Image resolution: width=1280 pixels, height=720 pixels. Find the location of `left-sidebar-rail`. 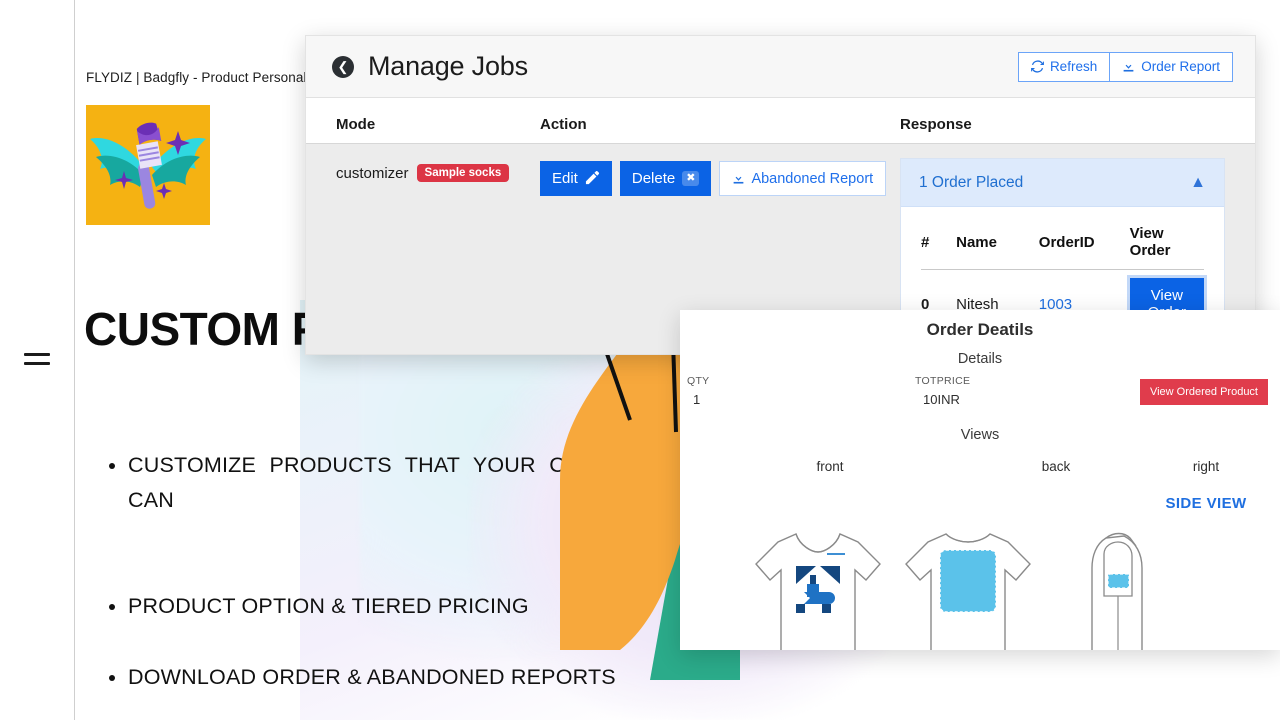

left-sidebar-rail is located at coordinates (37, 360).